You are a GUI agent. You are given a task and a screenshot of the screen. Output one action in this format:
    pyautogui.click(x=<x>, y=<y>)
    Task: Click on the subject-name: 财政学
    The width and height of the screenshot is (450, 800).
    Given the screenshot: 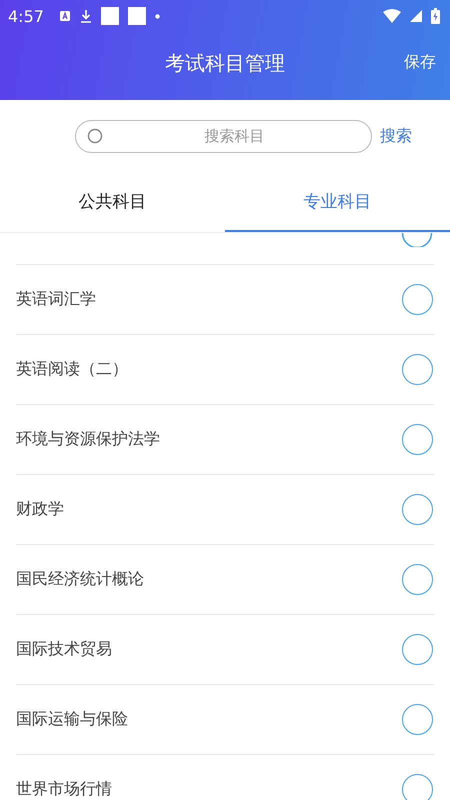 What is the action you would take?
    pyautogui.click(x=40, y=509)
    